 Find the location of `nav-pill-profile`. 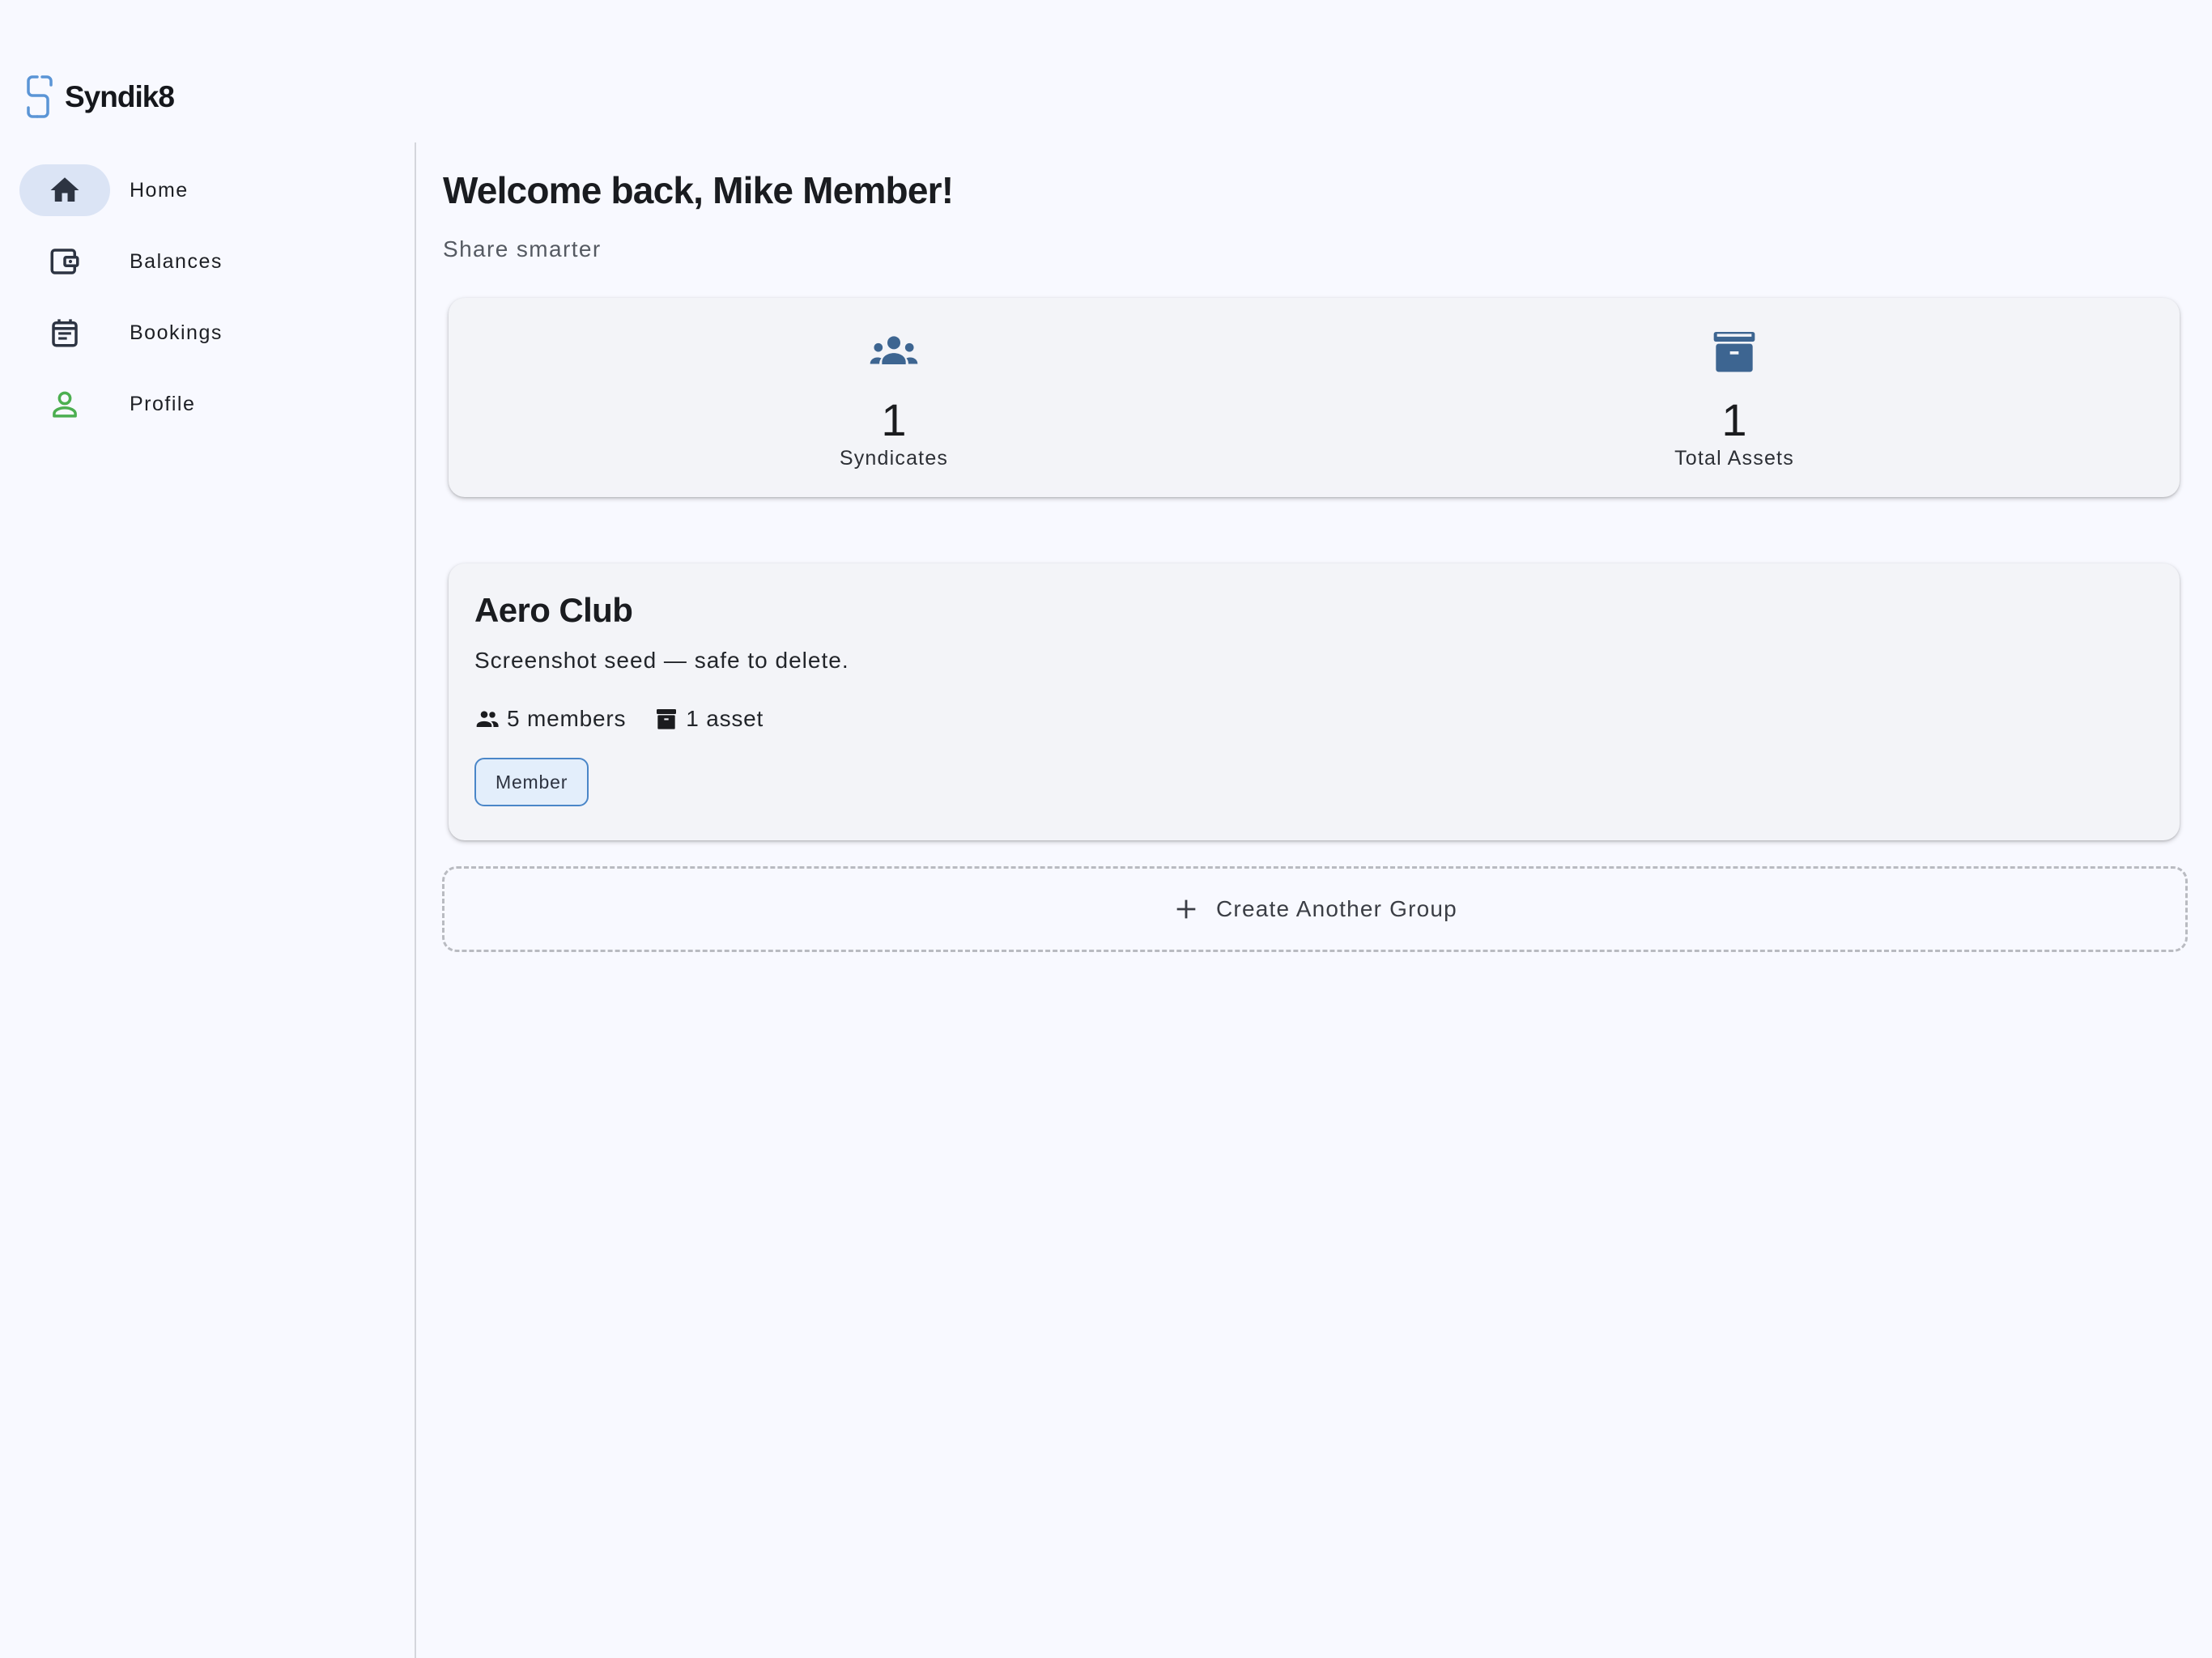

nav-pill-profile is located at coordinates (64, 404).